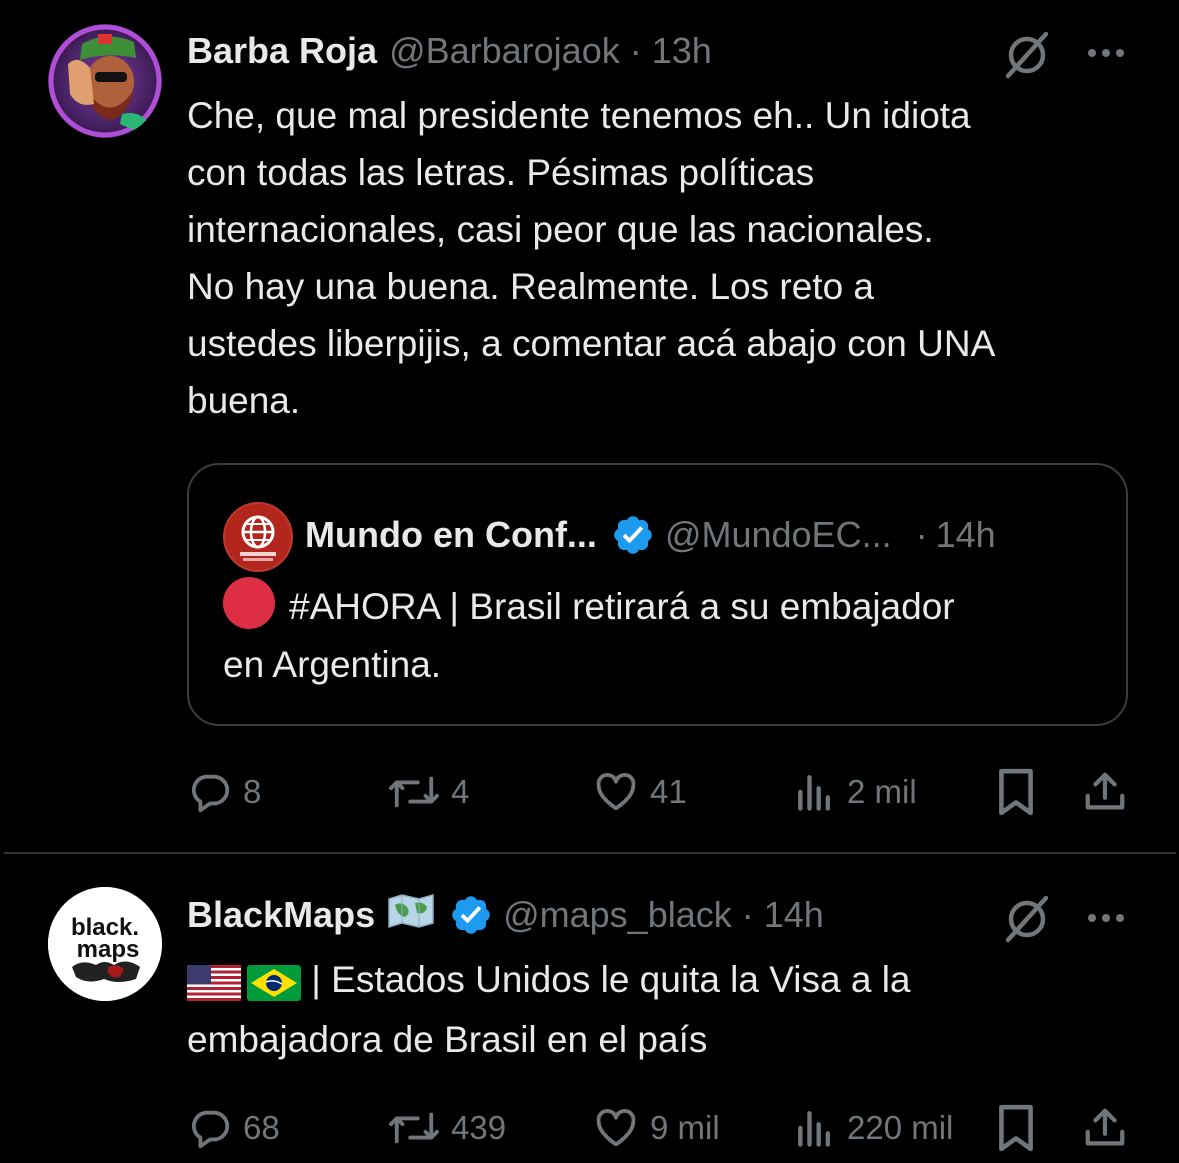 The width and height of the screenshot is (1179, 1163). What do you see at coordinates (411, 915) in the screenshot?
I see `map-emoji` at bounding box center [411, 915].